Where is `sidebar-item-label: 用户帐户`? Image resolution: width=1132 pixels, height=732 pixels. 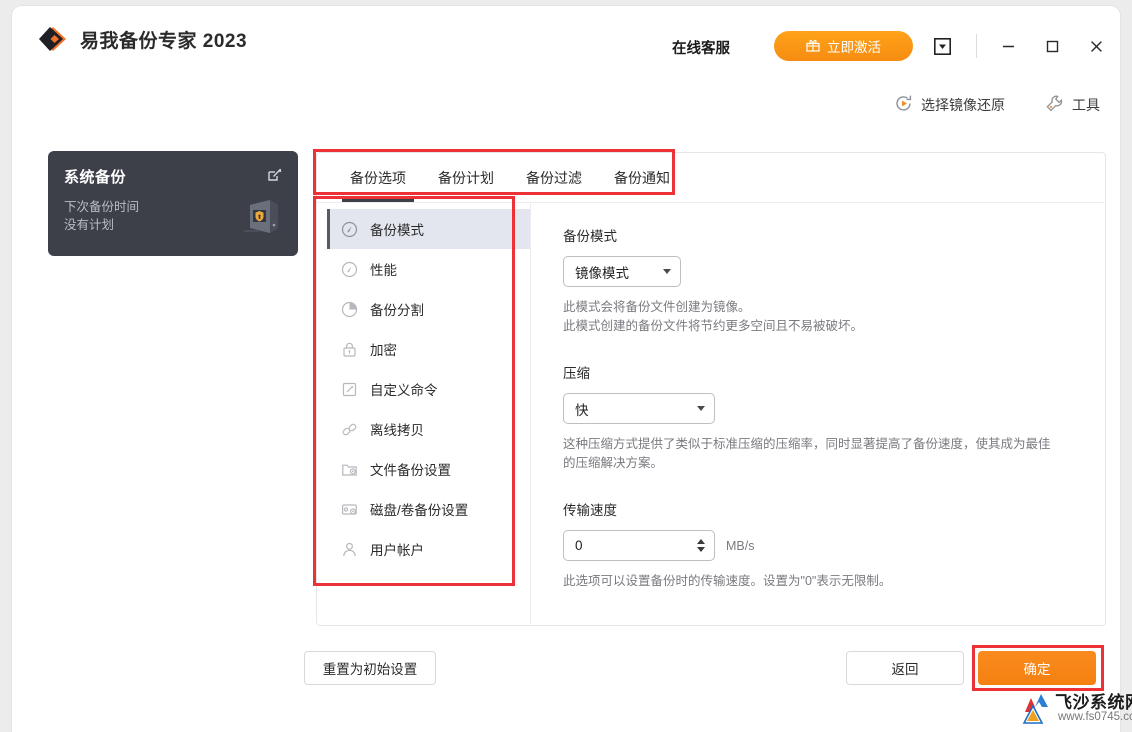
sidebar-item-label: 用户帐户 is located at coordinates (397, 550).